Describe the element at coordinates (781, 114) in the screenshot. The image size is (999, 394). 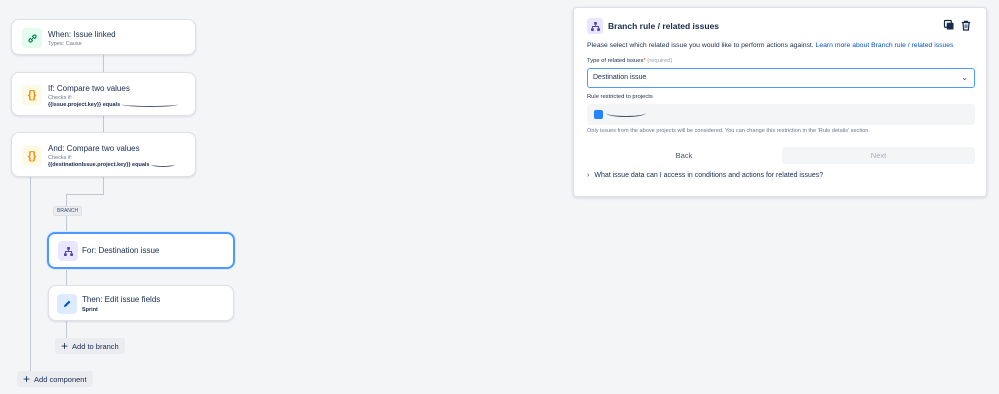
I see `restricted-projects-field` at that location.